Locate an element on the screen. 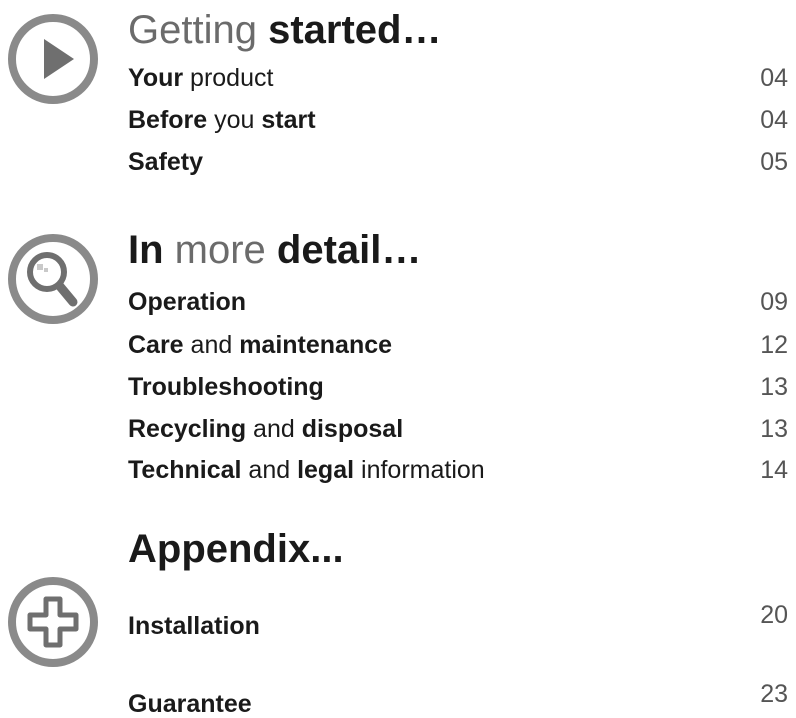 The image size is (796, 718). play-icon is located at coordinates (53, 59).